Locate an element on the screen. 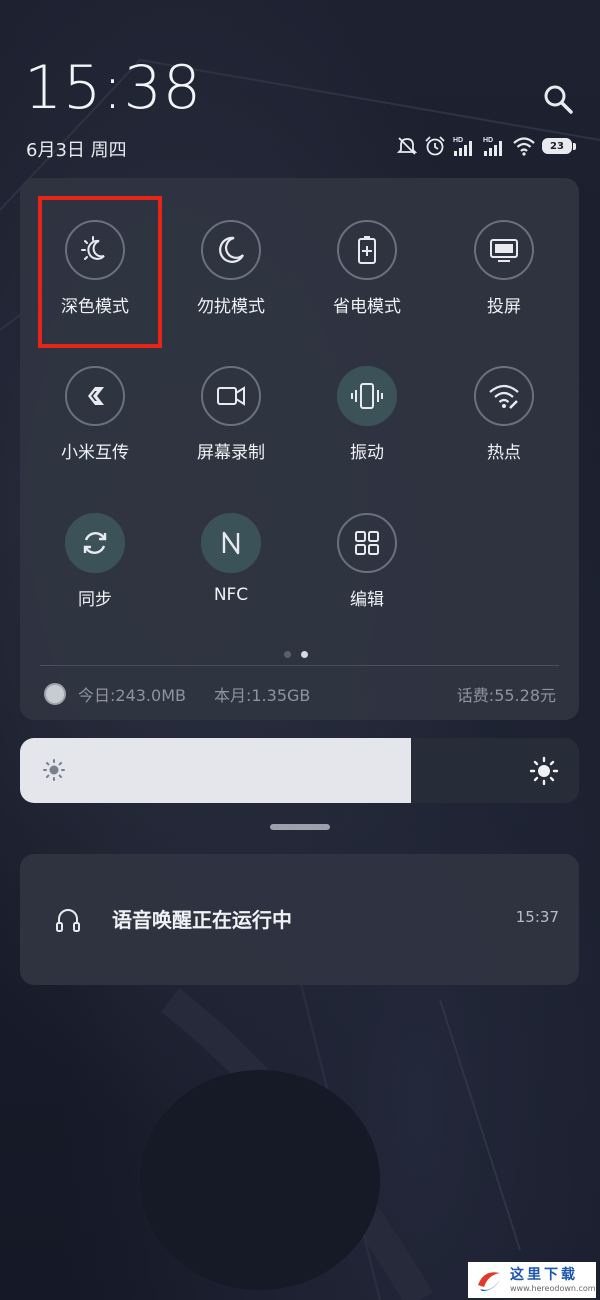 This screenshot has width=600, height=1300. alarm-icon is located at coordinates (435, 146).